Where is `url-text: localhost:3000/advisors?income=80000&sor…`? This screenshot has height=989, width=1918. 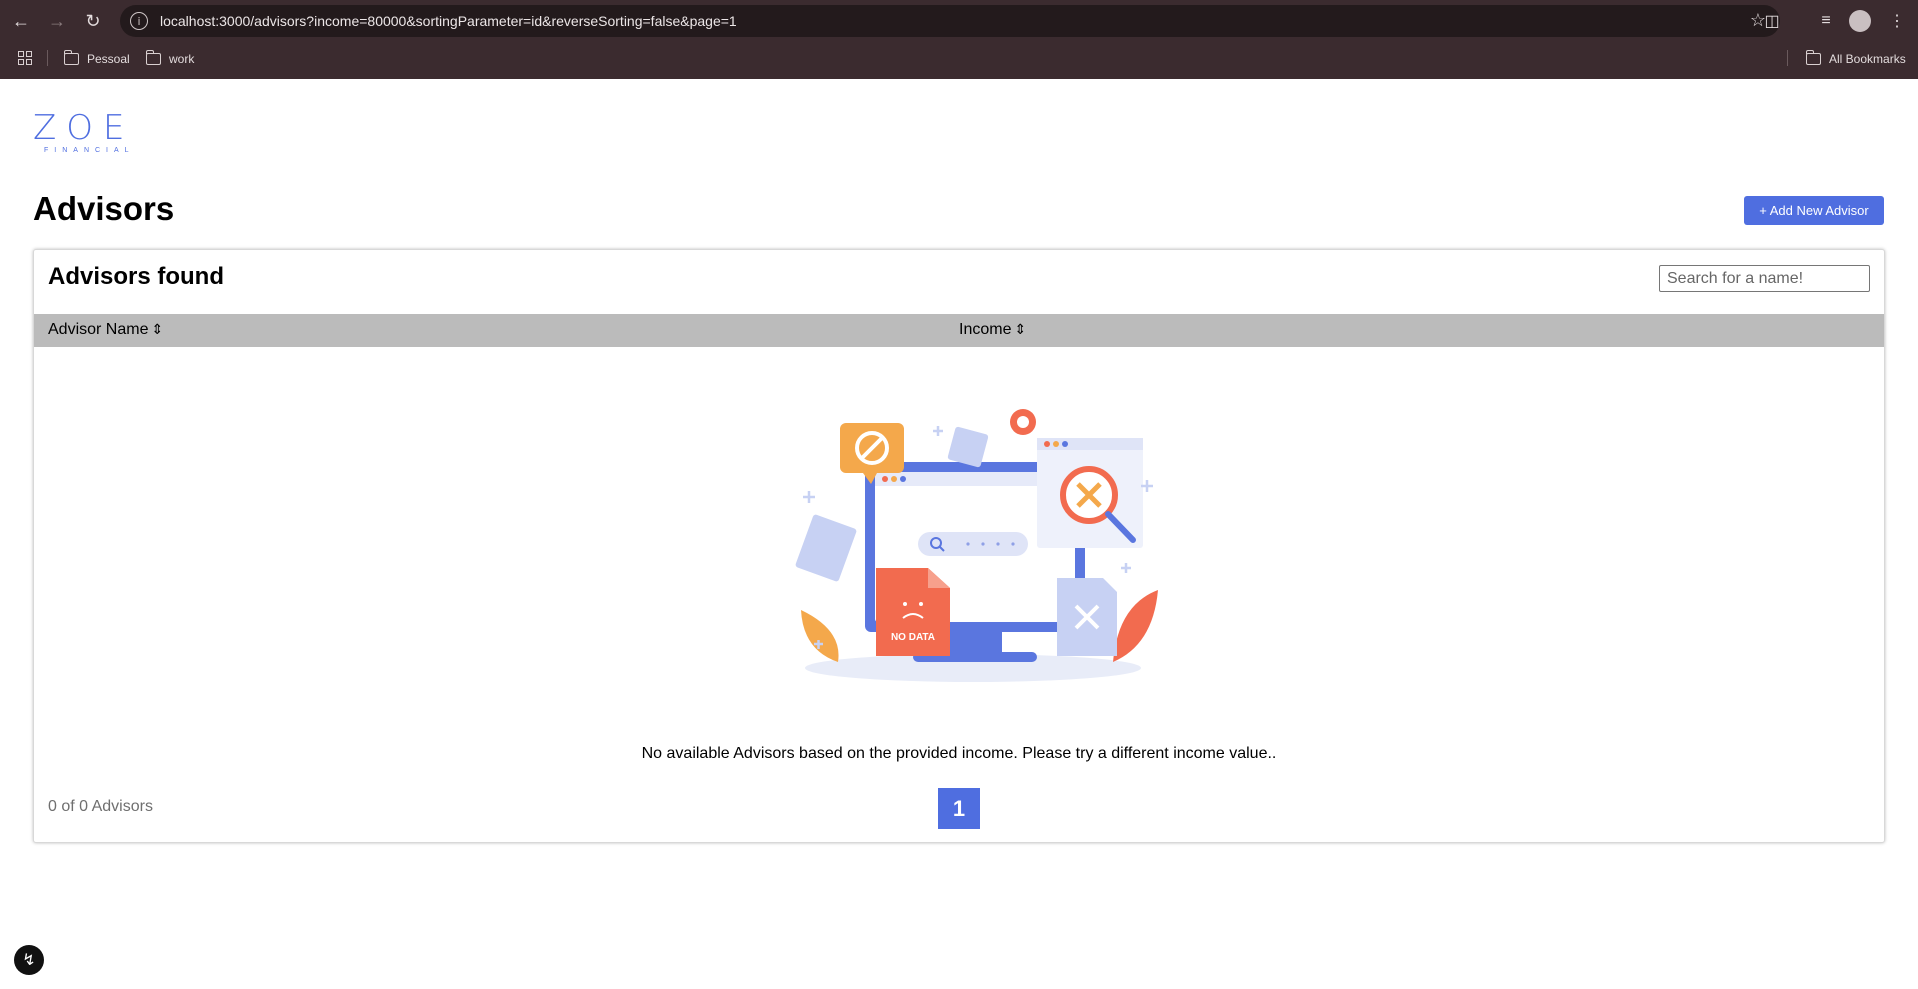
url-text: localhost:3000/advisors?income=80000&sor… is located at coordinates (448, 21).